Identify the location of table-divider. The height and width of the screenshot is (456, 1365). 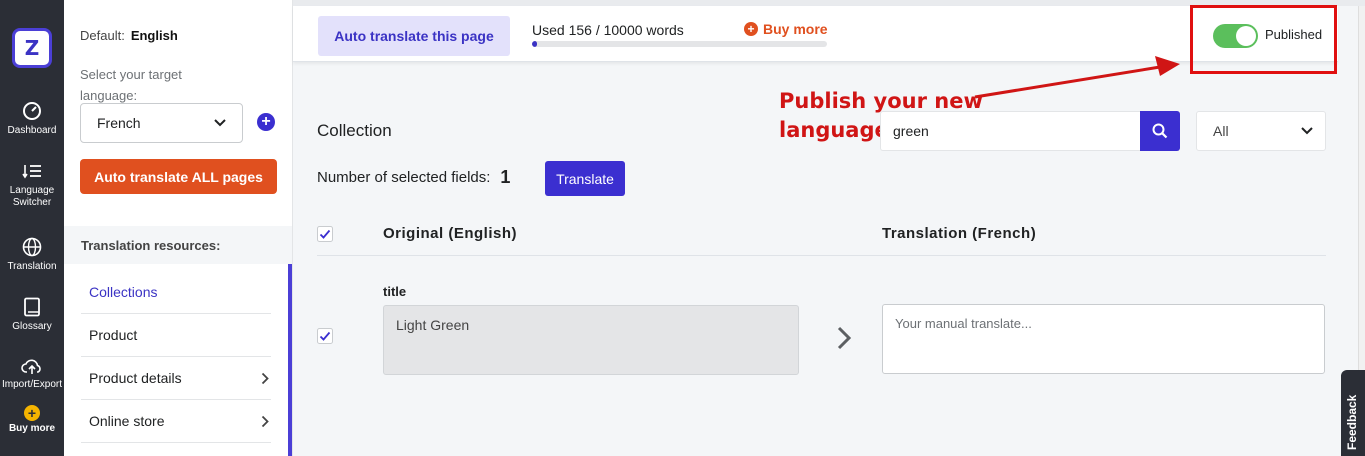
(821, 255).